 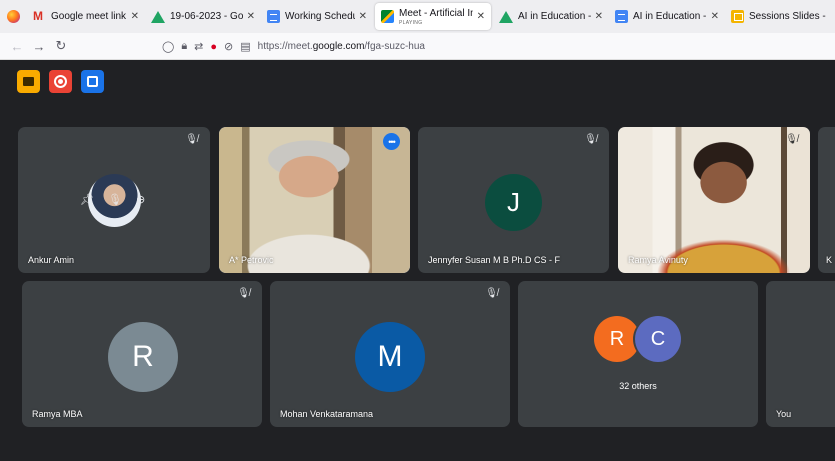 I want to click on participant-name: Ramya Avinuty, so click(x=658, y=260).